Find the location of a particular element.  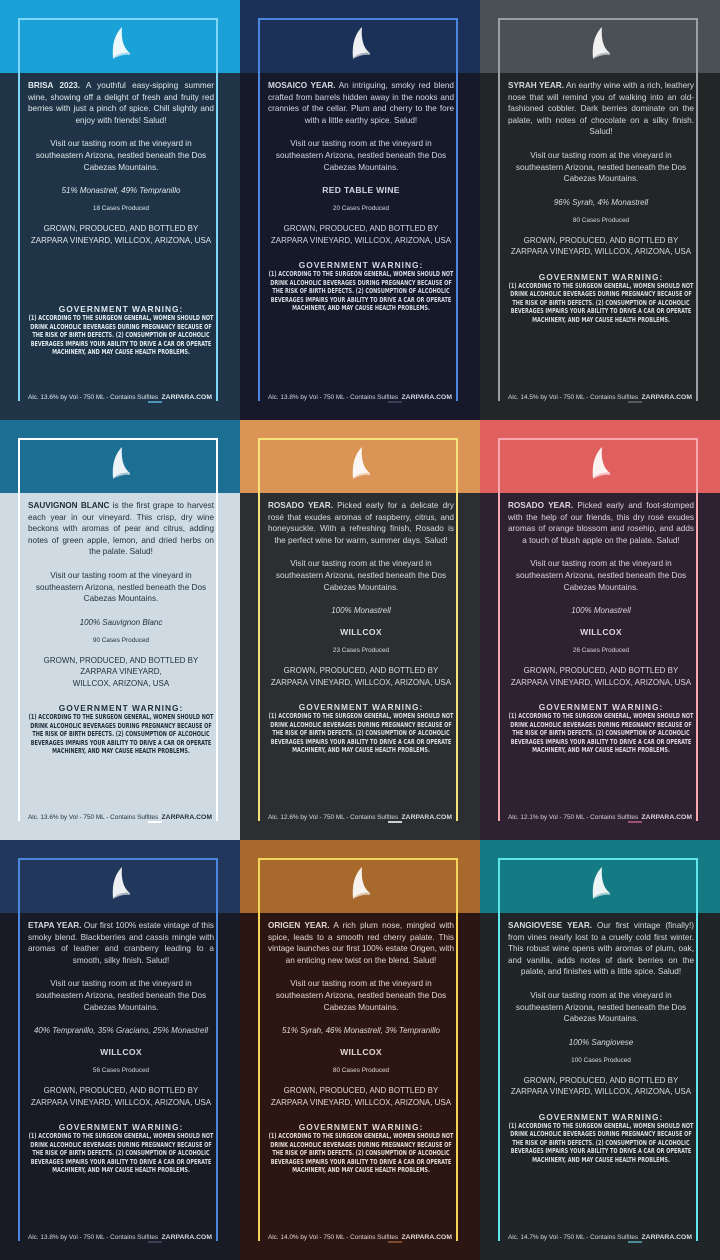

varietal-blend: 100% Sangiovese is located at coordinates (601, 1042).